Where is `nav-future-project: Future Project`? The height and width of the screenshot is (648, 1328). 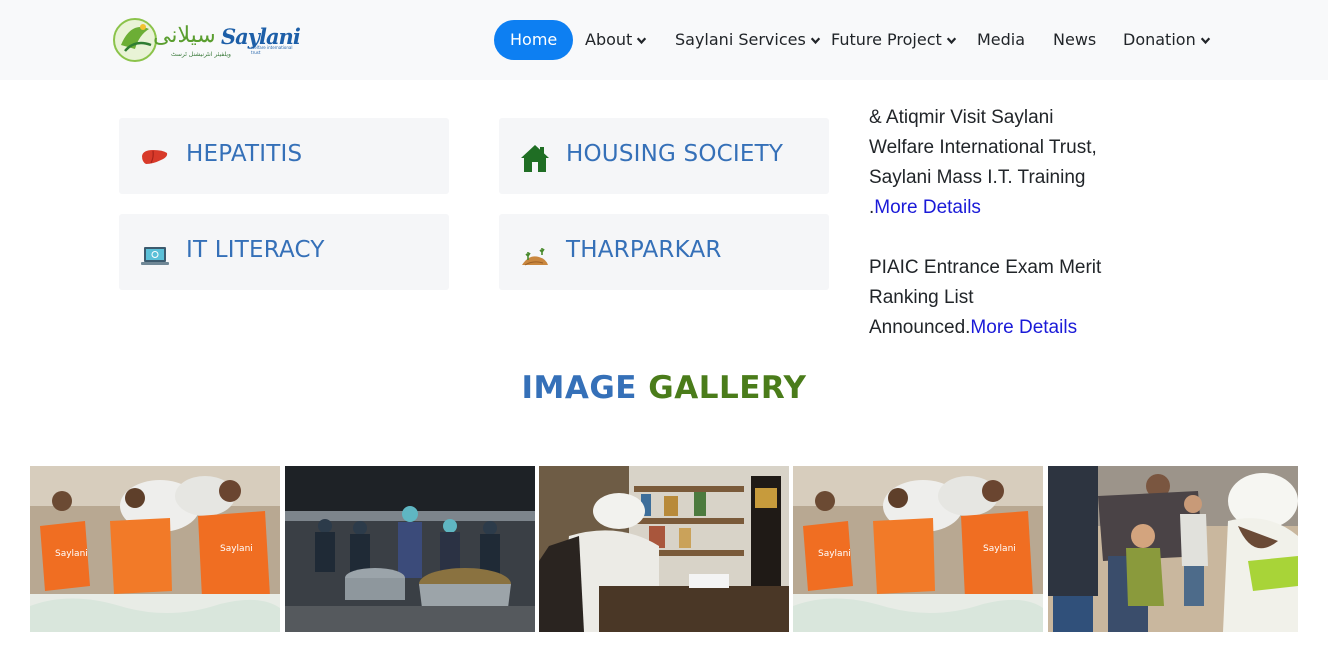 nav-future-project: Future Project is located at coordinates (894, 40).